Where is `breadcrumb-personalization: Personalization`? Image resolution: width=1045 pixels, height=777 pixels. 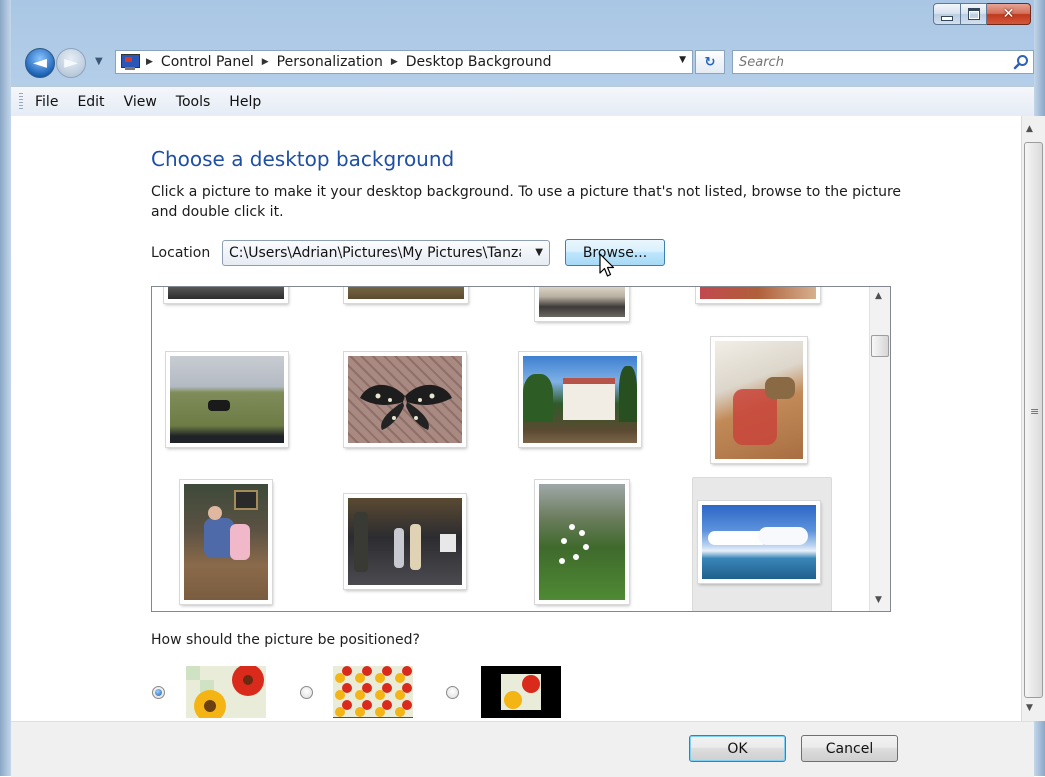
breadcrumb-personalization: Personalization is located at coordinates (330, 62).